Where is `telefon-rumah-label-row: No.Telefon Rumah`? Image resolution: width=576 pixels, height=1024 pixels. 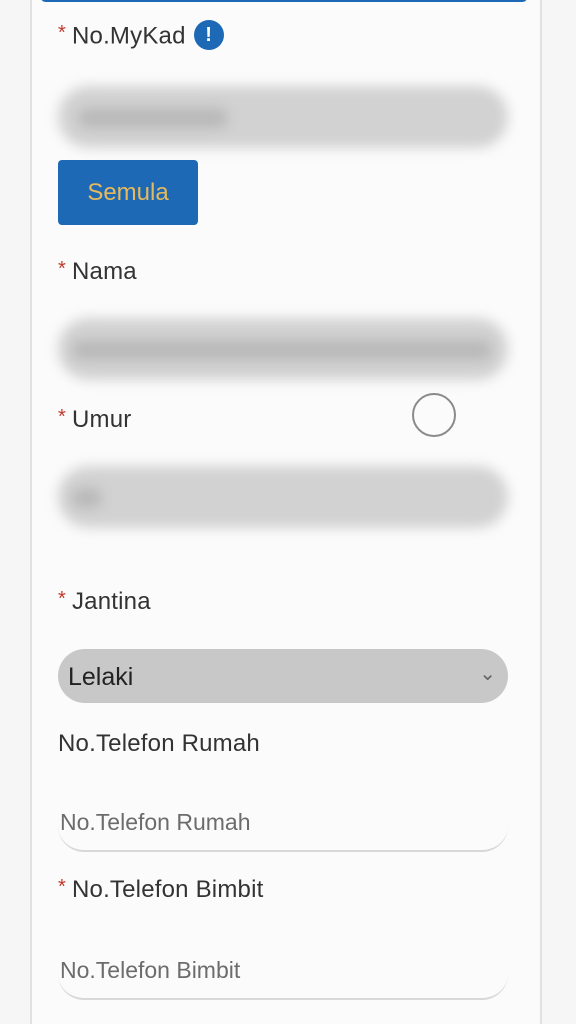
telefon-rumah-label-row: No.Telefon Rumah is located at coordinates (159, 744).